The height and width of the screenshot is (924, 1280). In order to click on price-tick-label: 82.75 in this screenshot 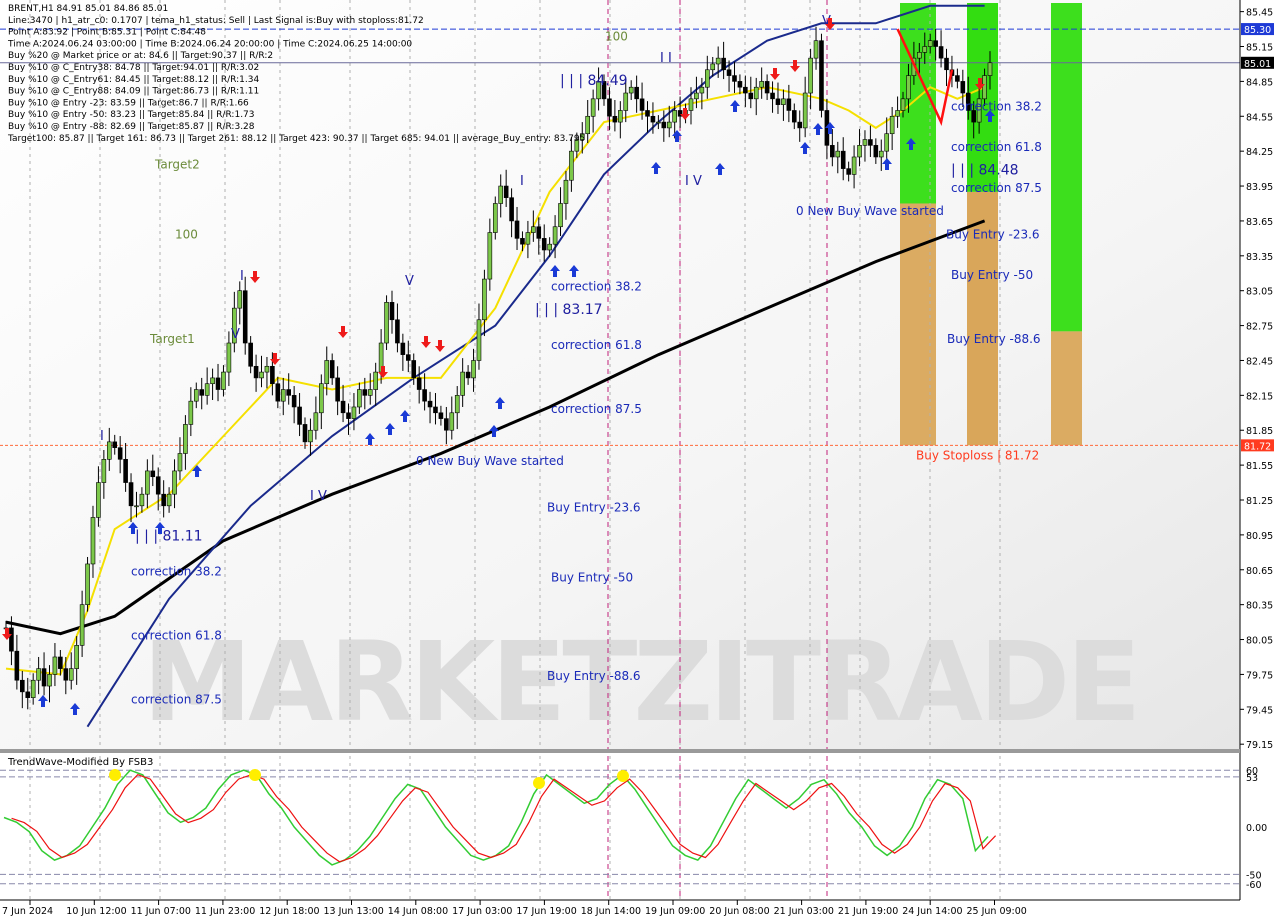, I will do `click(1259, 327)`.